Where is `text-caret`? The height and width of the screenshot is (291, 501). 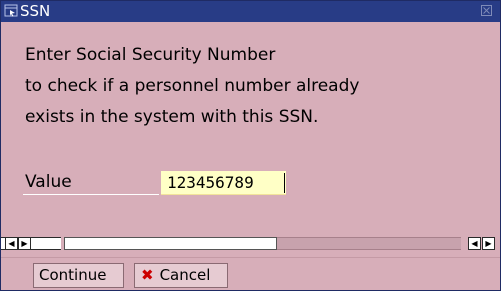 text-caret is located at coordinates (284, 183).